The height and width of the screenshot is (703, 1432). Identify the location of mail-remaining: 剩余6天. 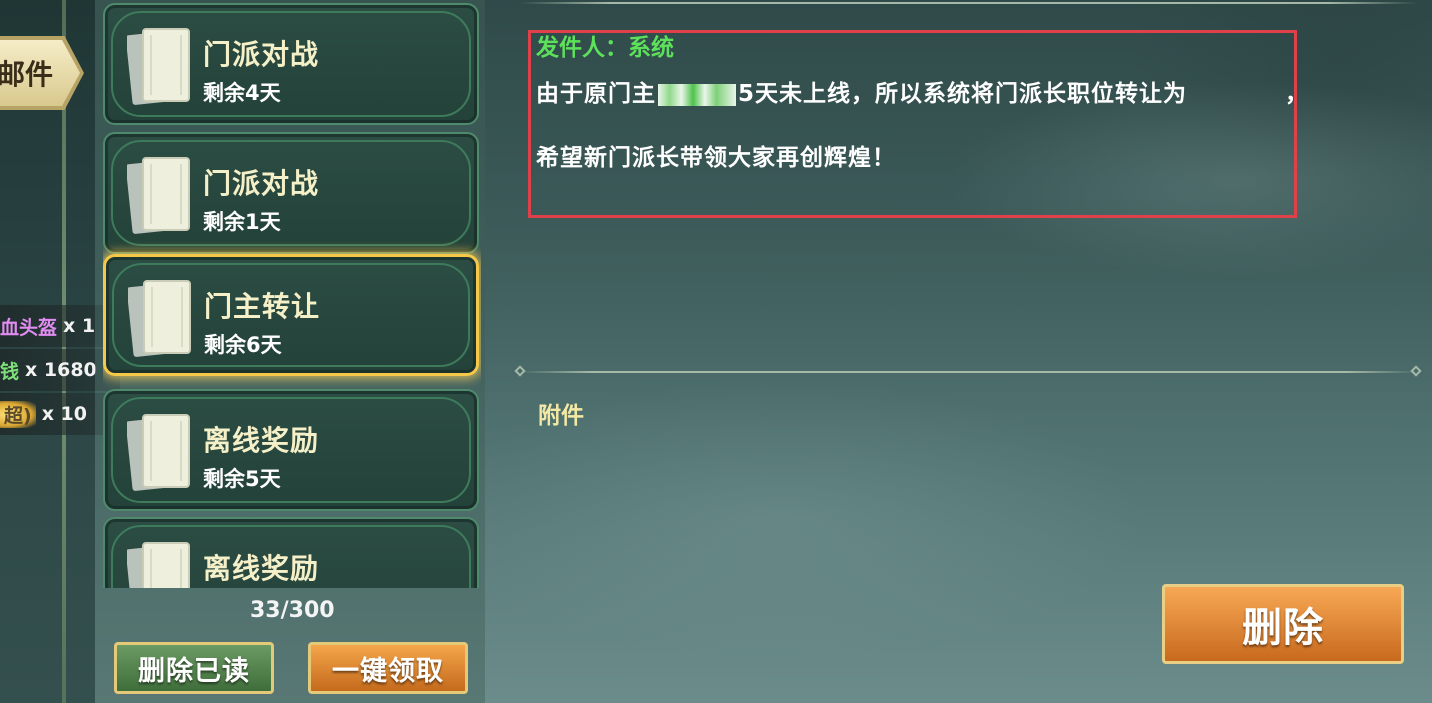
(243, 345).